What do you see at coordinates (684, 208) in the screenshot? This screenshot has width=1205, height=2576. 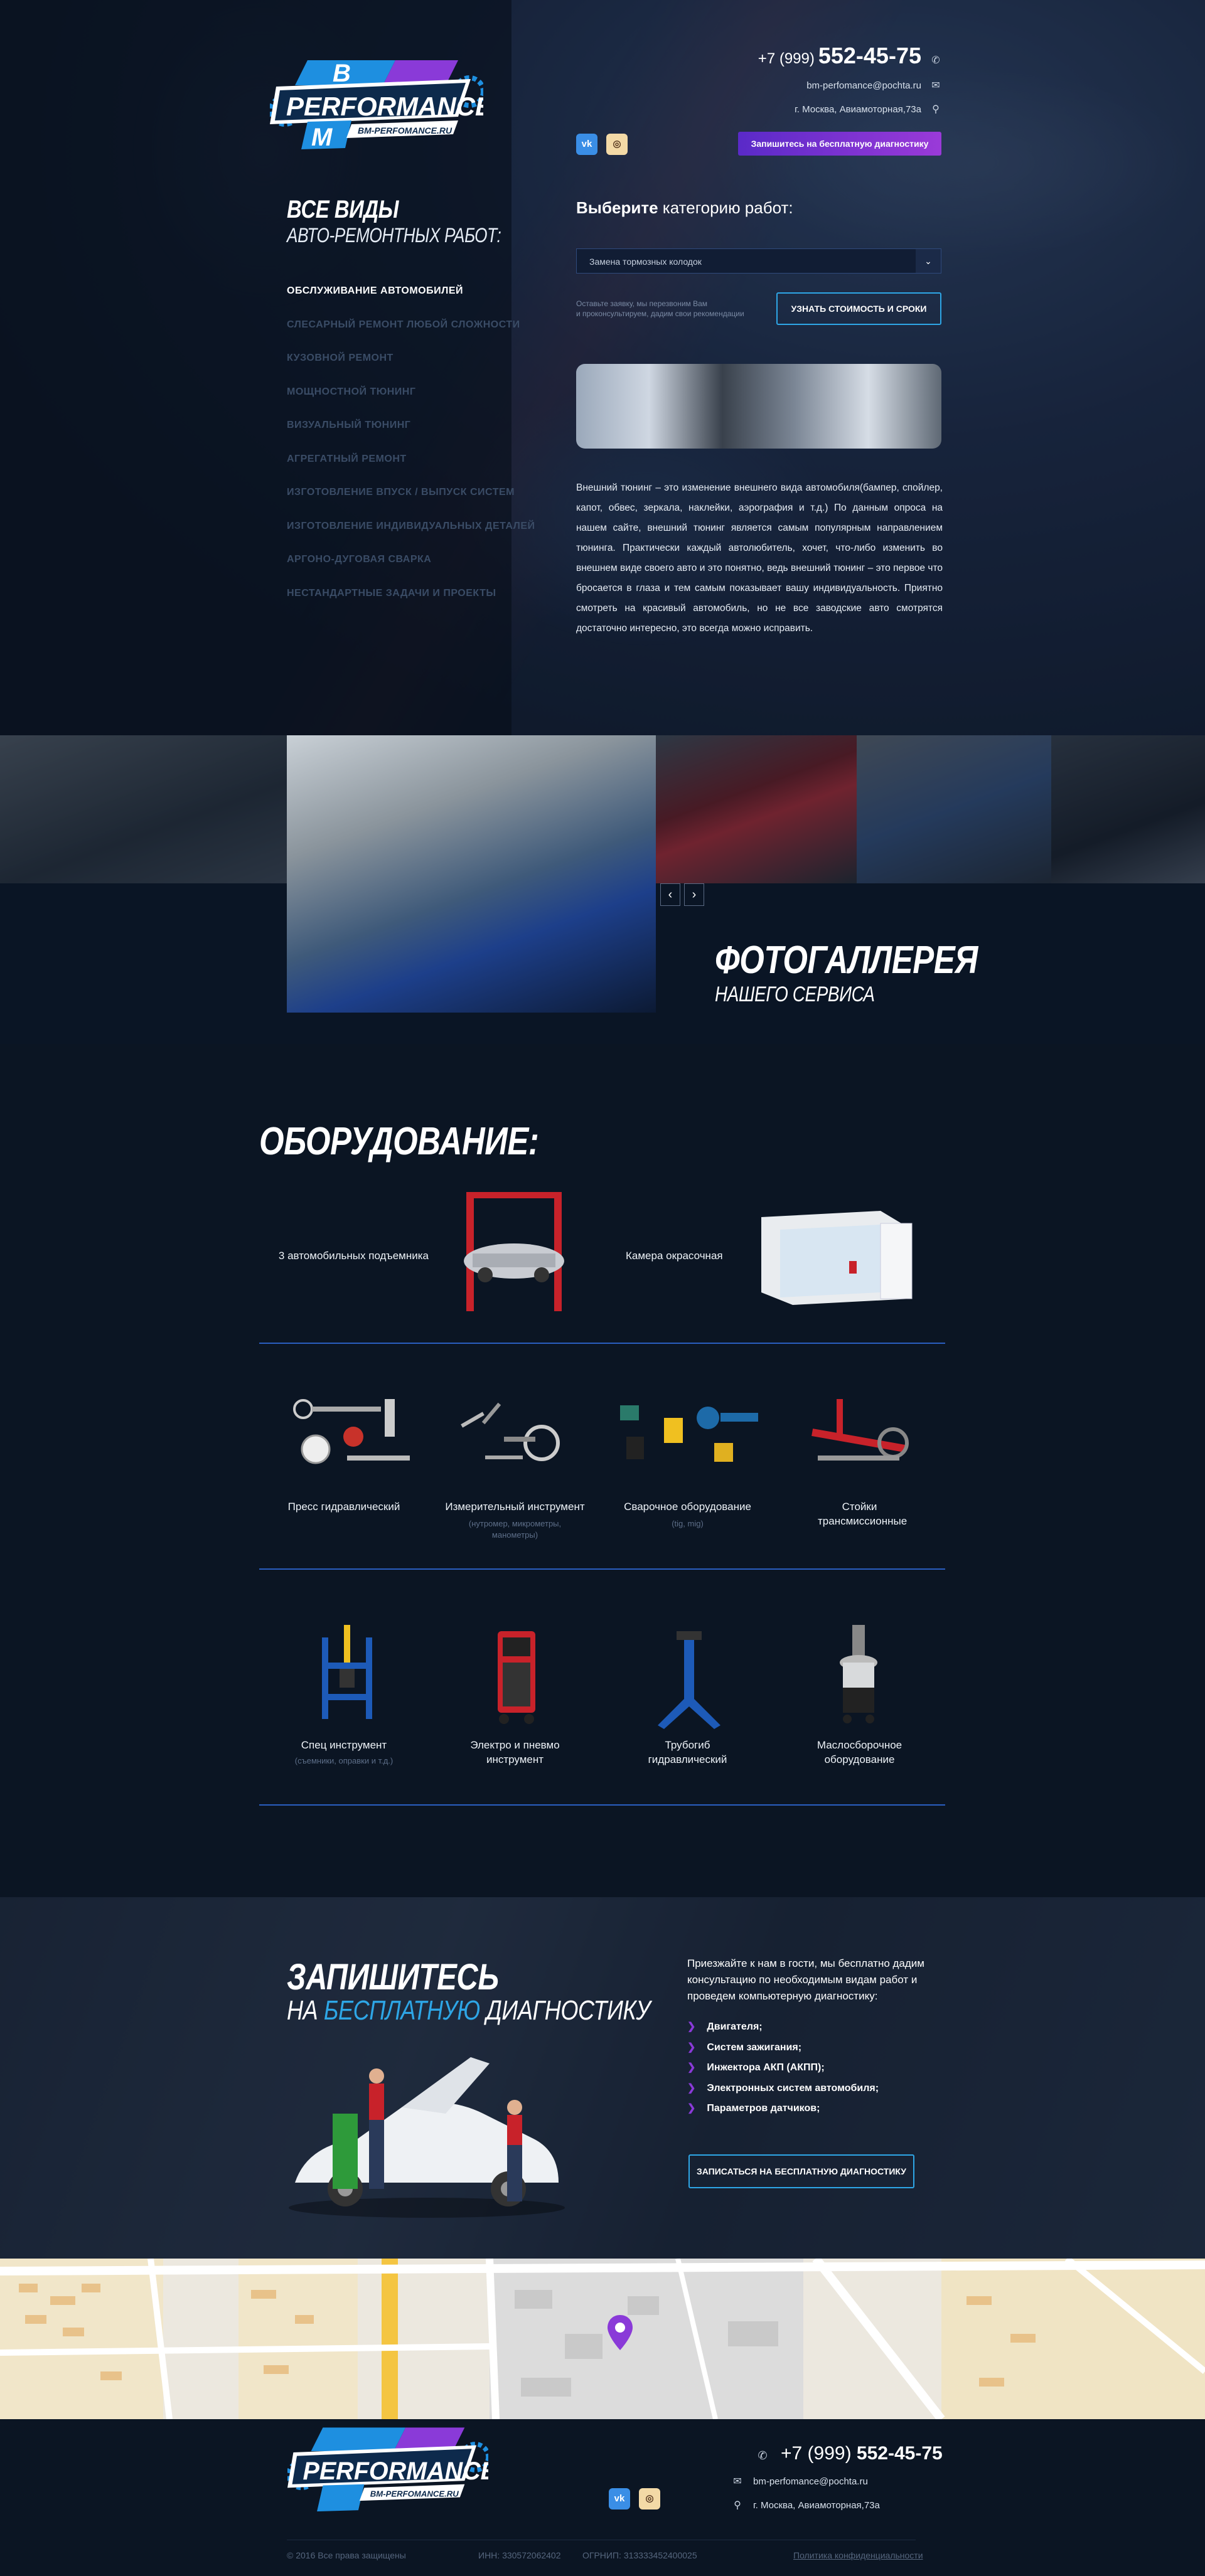 I see `category-title: Выберите категорию работ:` at bounding box center [684, 208].